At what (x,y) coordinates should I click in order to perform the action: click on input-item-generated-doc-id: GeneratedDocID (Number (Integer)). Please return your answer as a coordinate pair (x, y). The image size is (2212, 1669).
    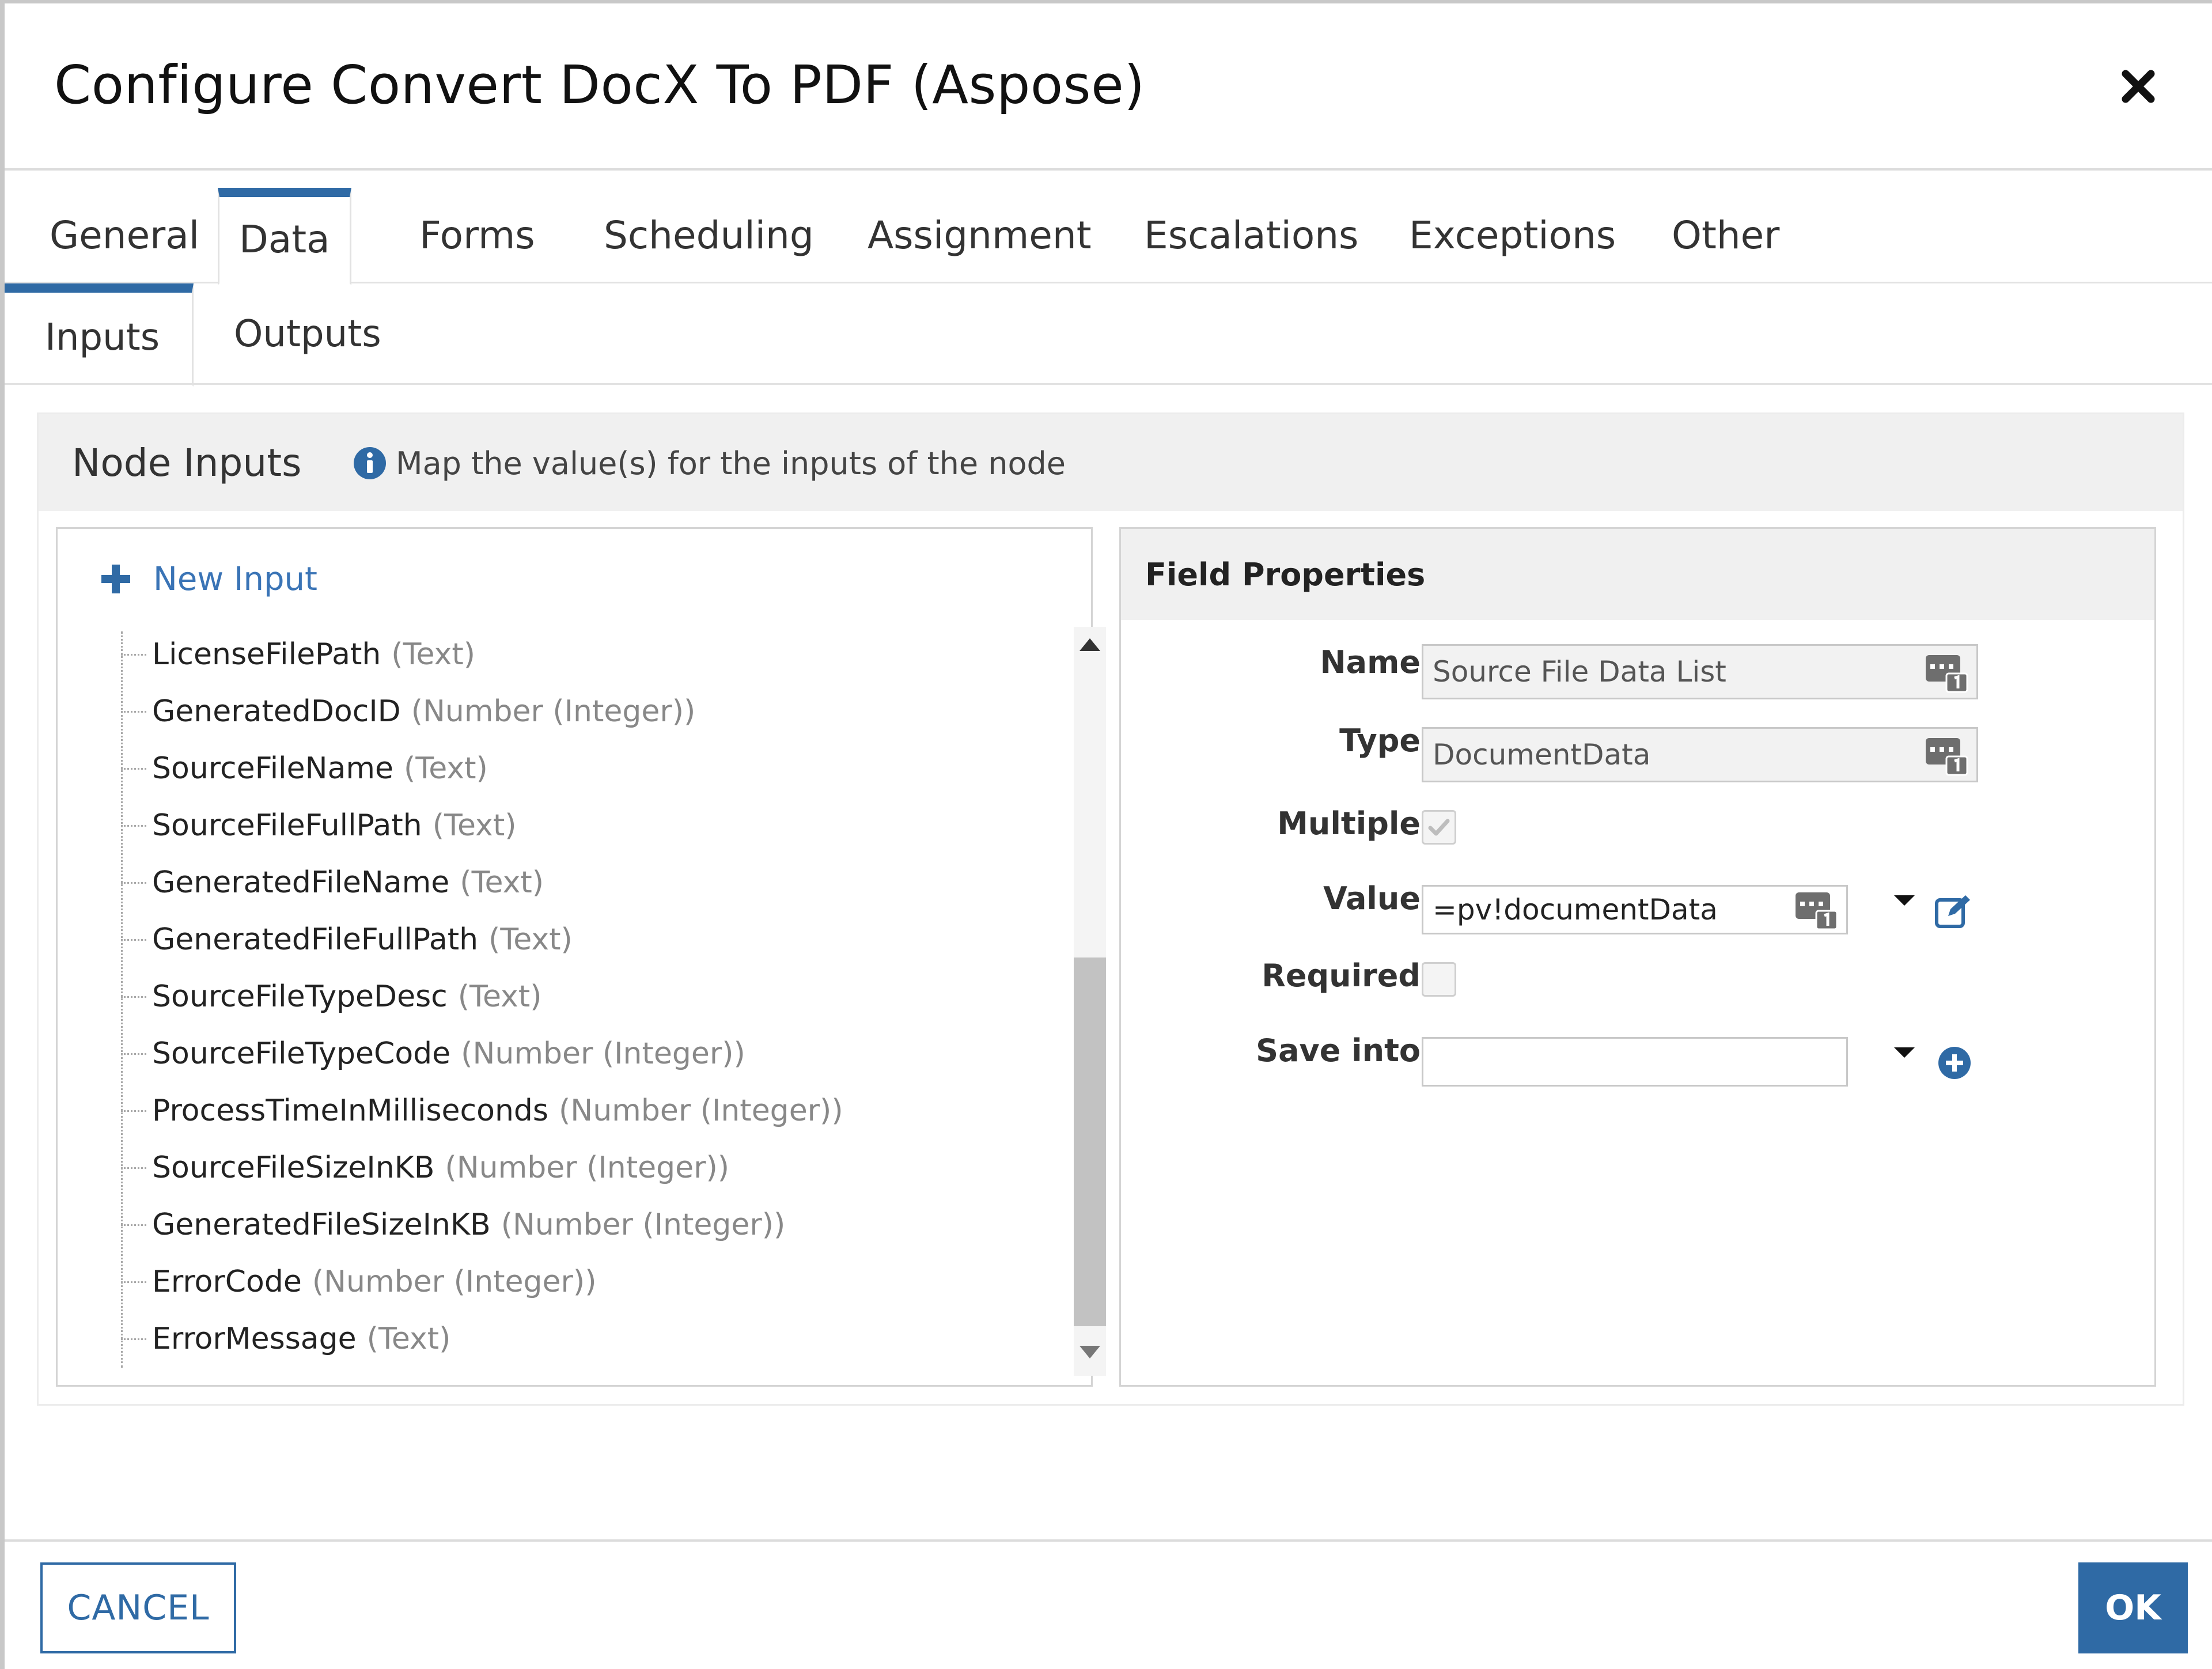
    Looking at the image, I should click on (564, 711).